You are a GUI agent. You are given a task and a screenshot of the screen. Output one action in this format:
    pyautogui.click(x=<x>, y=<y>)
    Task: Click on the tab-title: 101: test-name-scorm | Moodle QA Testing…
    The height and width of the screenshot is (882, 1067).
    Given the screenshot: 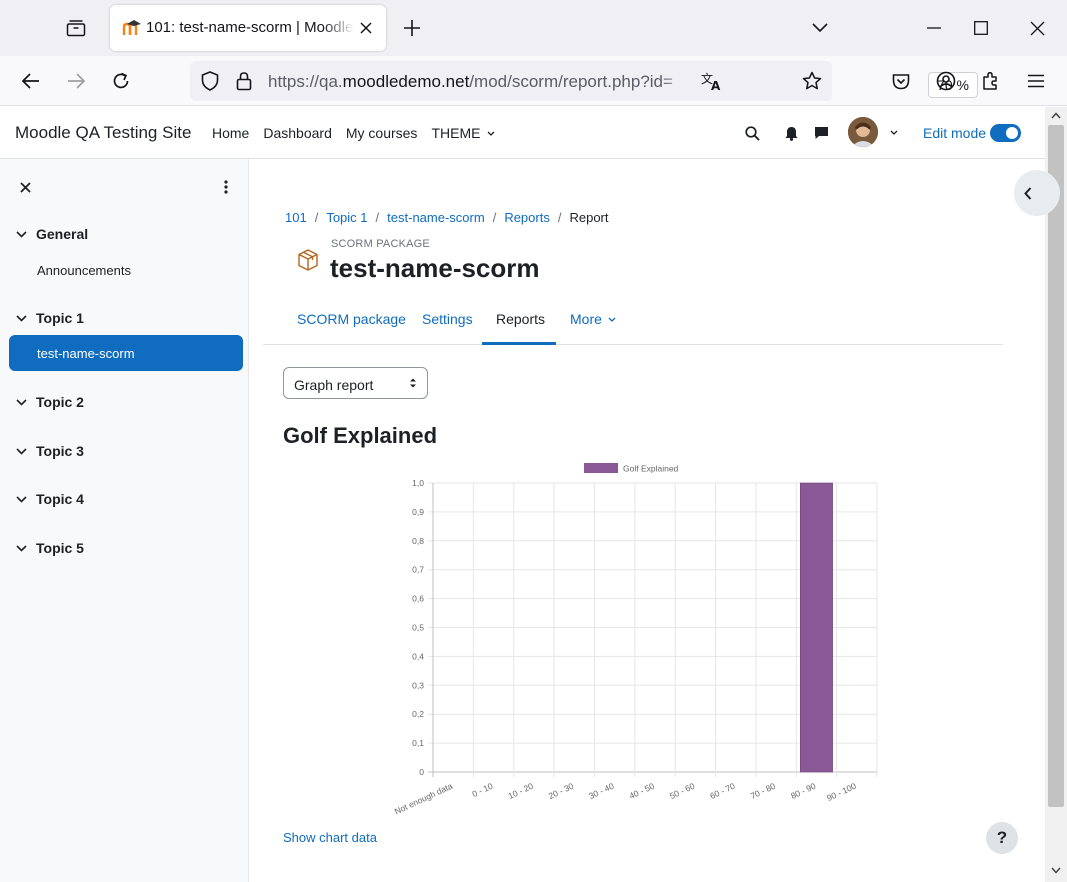 What is the action you would take?
    pyautogui.click(x=250, y=27)
    